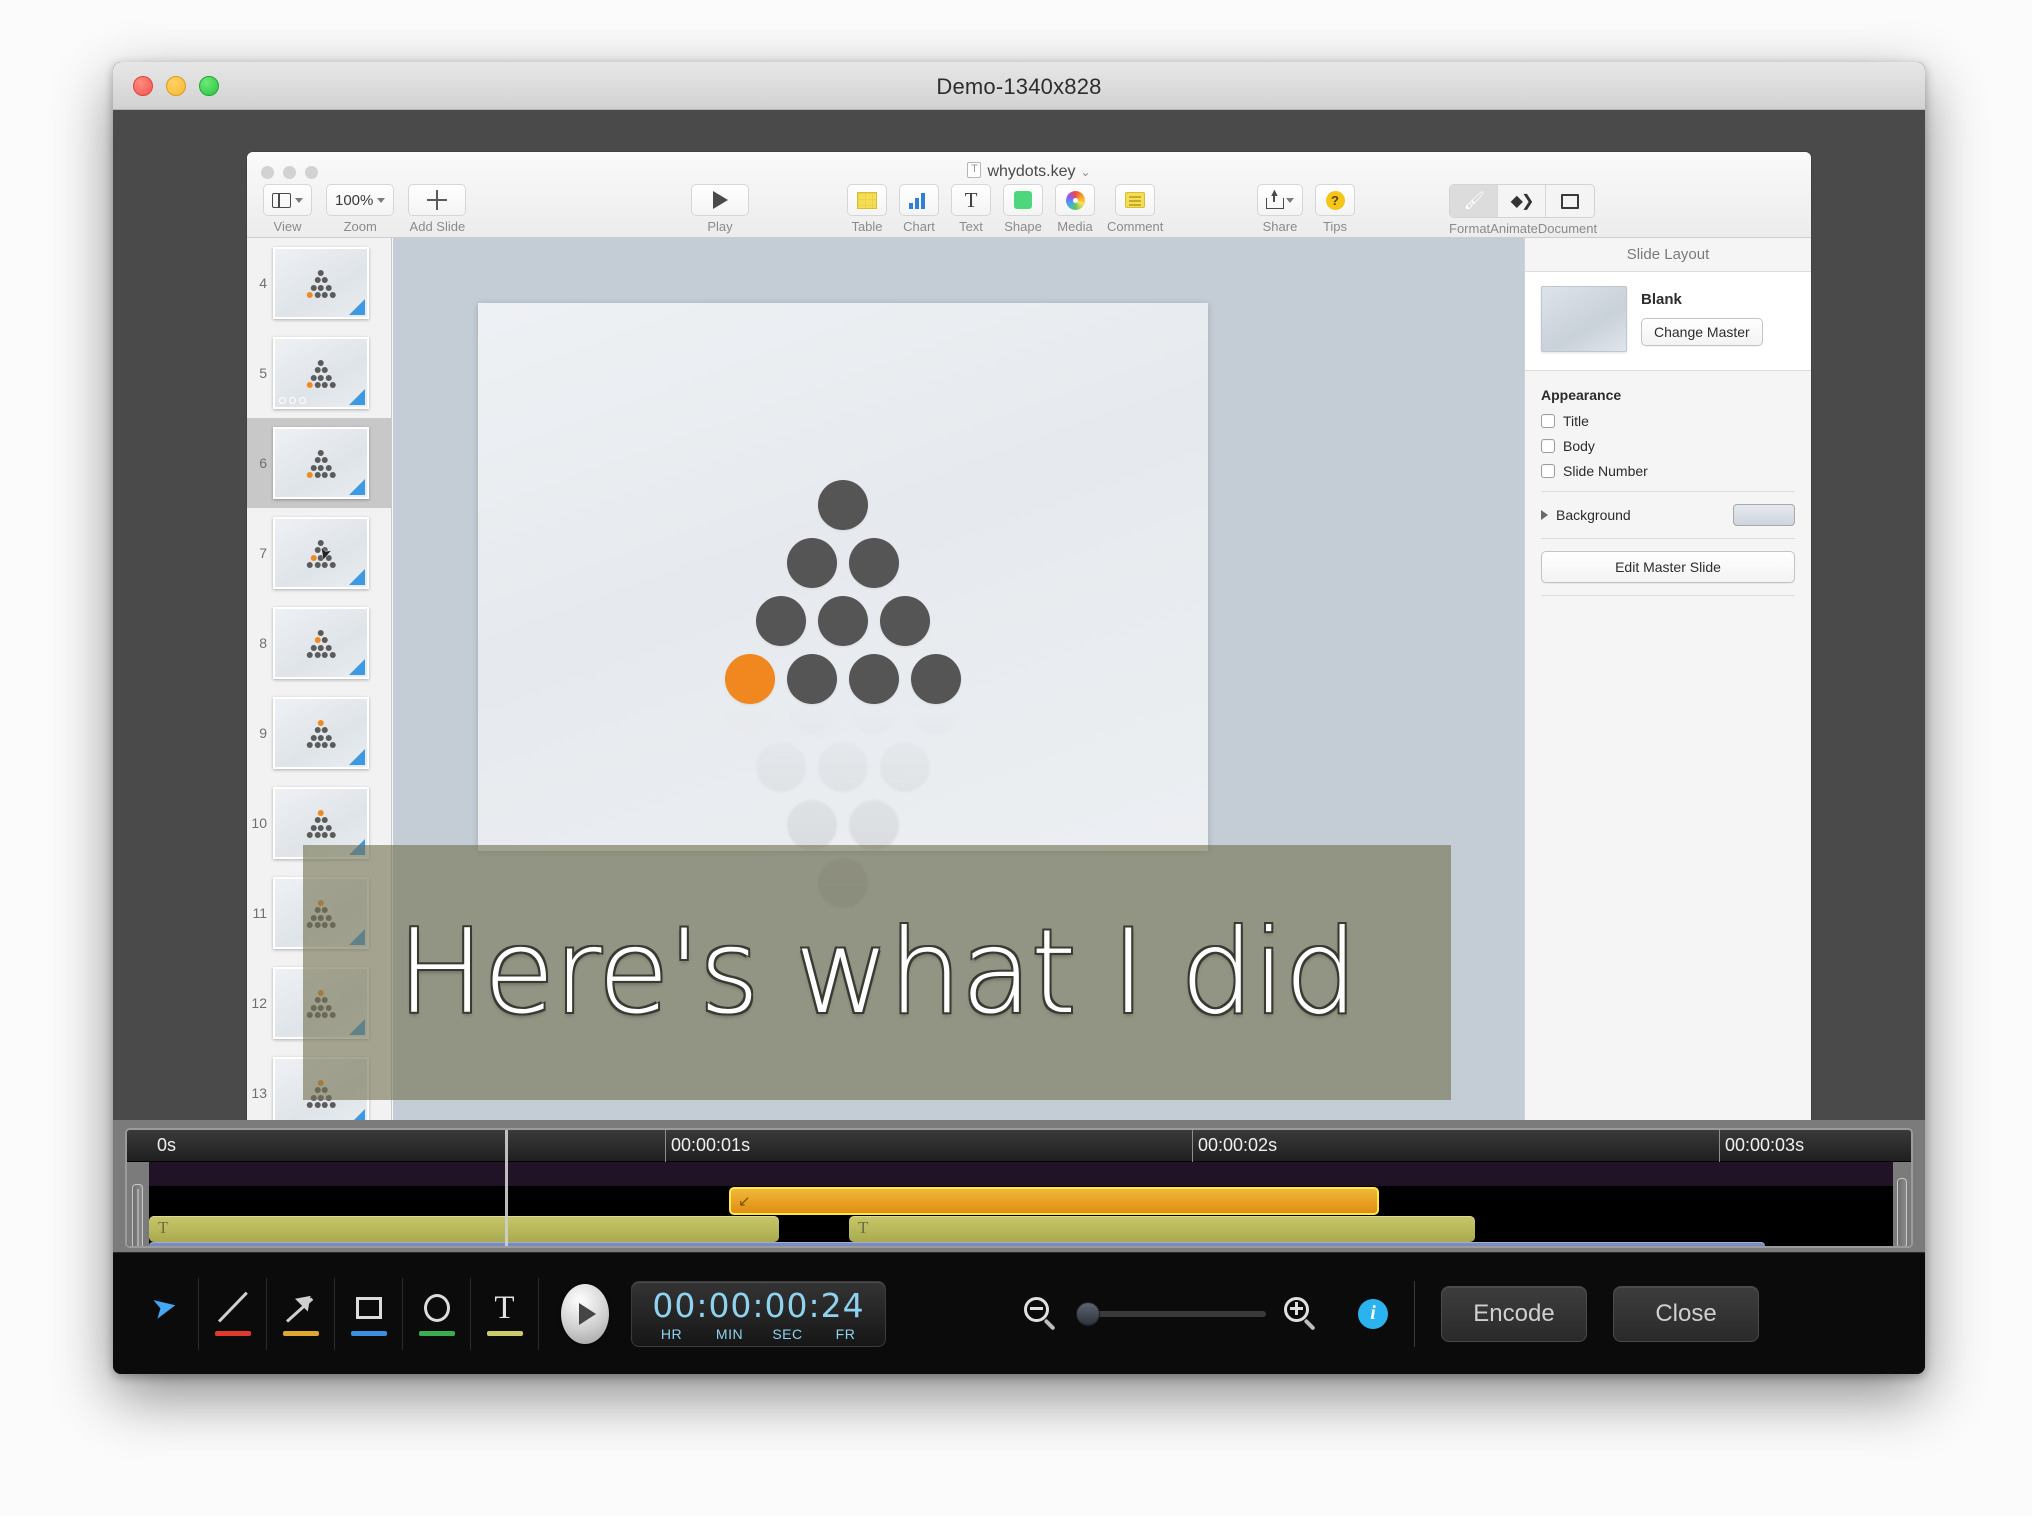 The height and width of the screenshot is (1516, 2032). What do you see at coordinates (1135, 209) in the screenshot?
I see `comment-button: Comment` at bounding box center [1135, 209].